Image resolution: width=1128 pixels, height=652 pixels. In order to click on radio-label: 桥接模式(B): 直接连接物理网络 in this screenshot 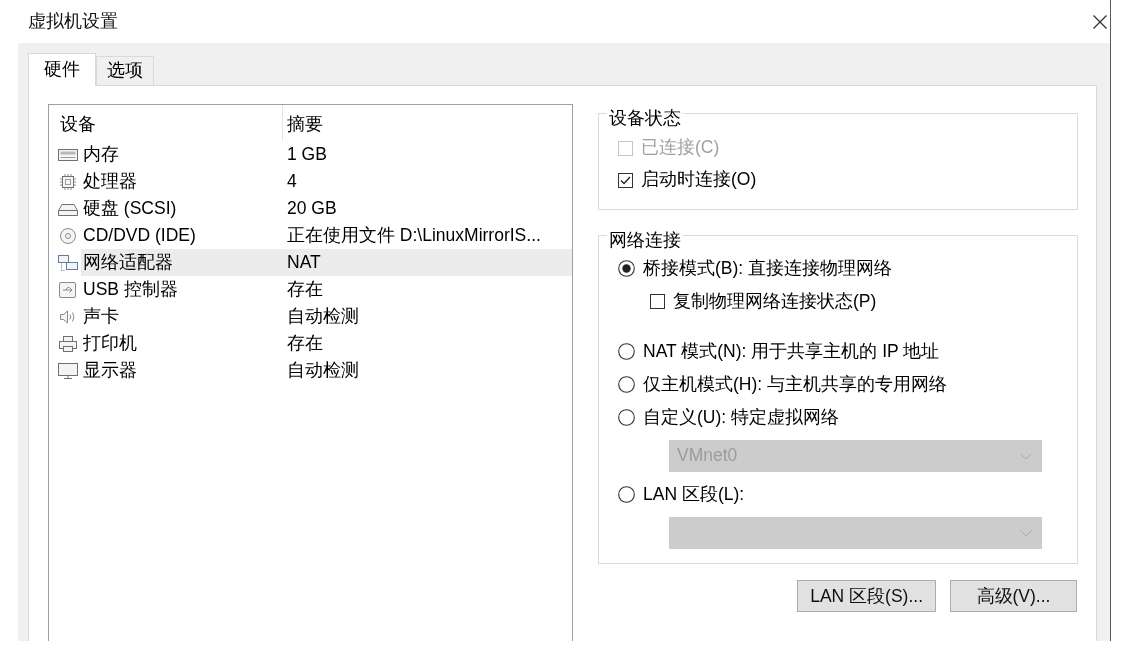, I will do `click(768, 268)`.